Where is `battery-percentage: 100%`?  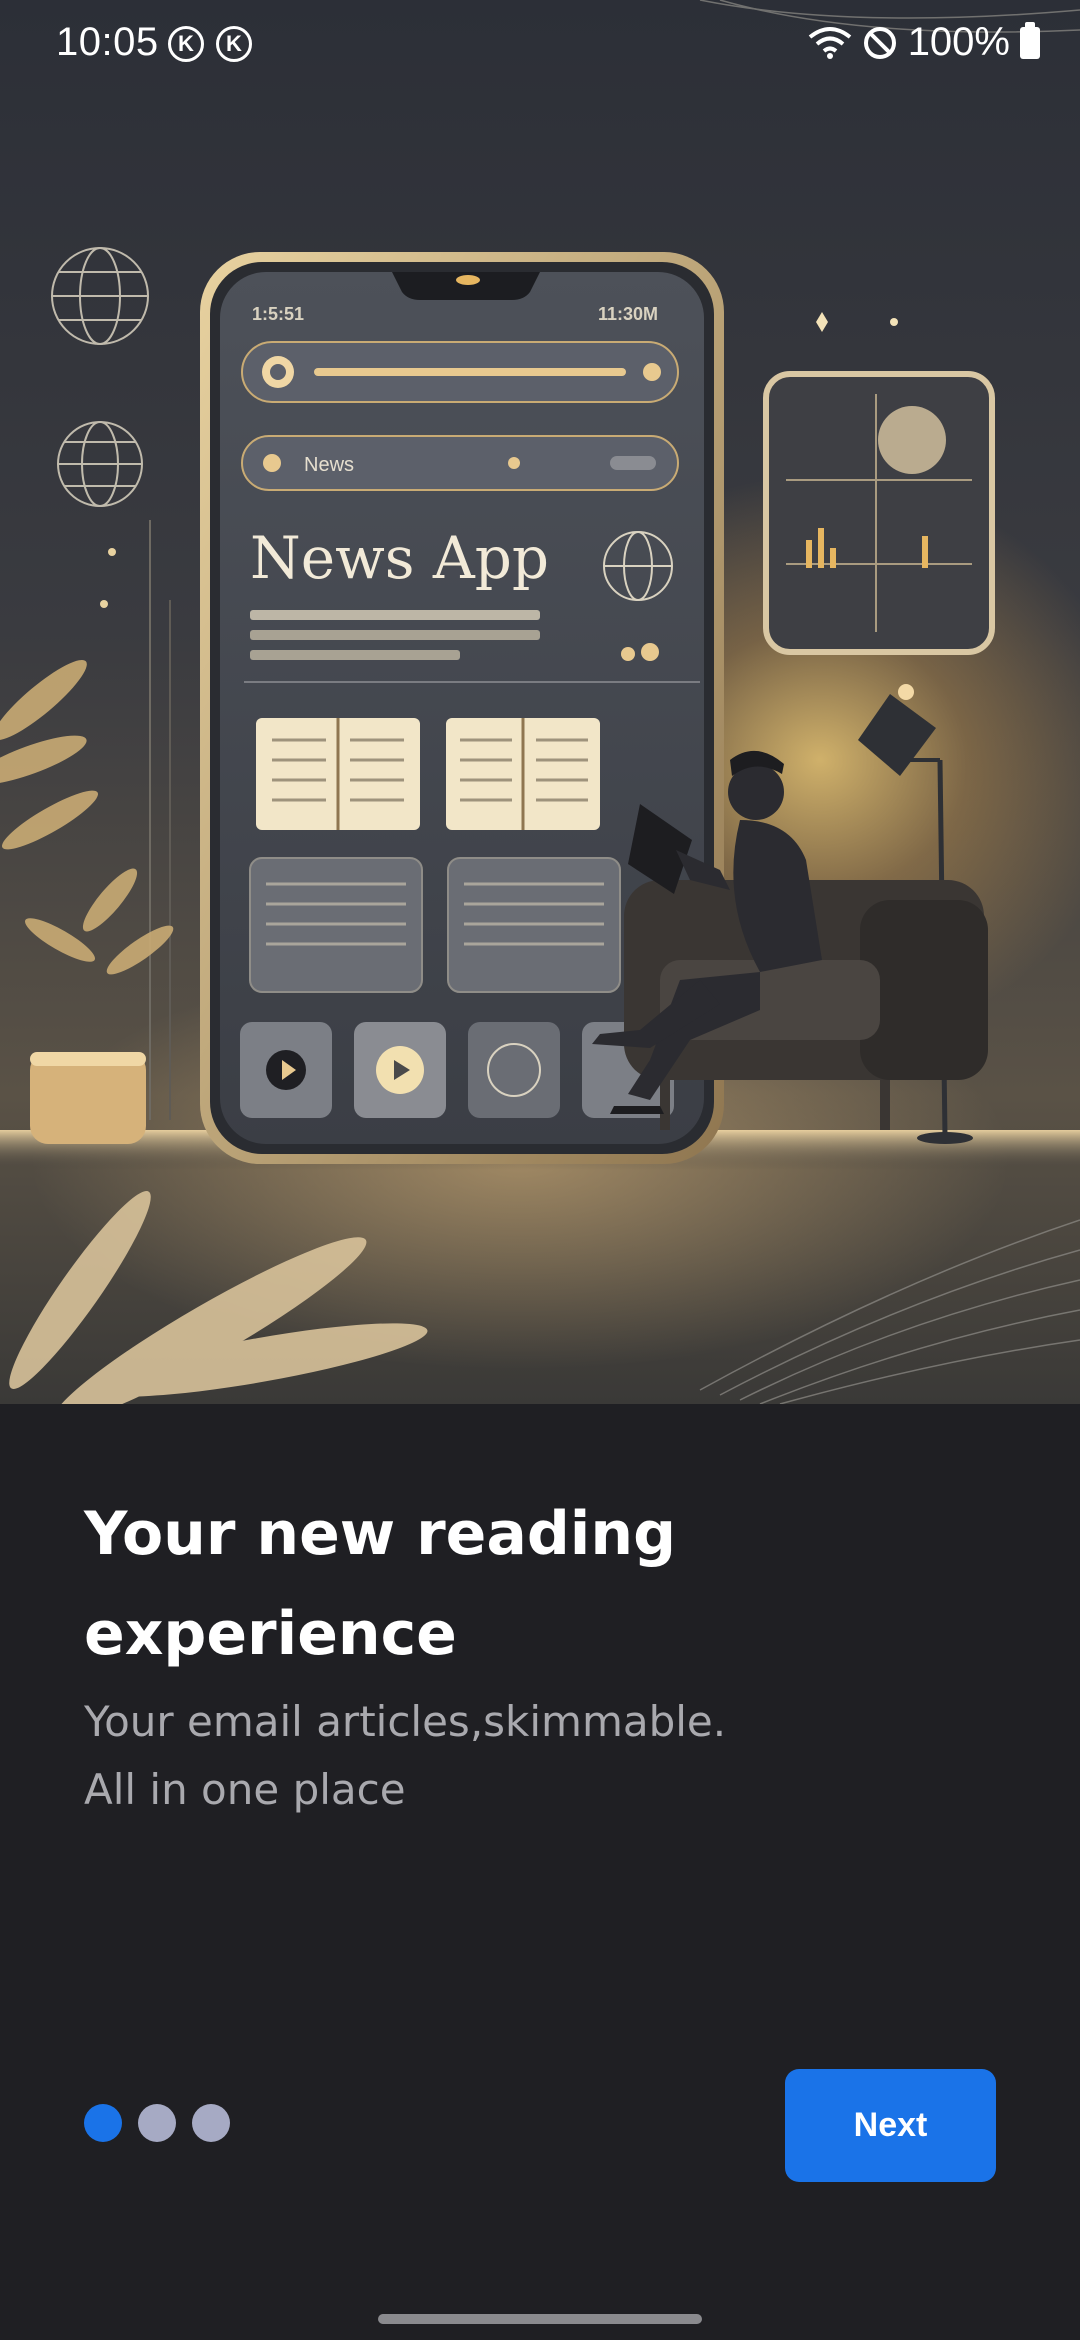 battery-percentage: 100% is located at coordinates (958, 42).